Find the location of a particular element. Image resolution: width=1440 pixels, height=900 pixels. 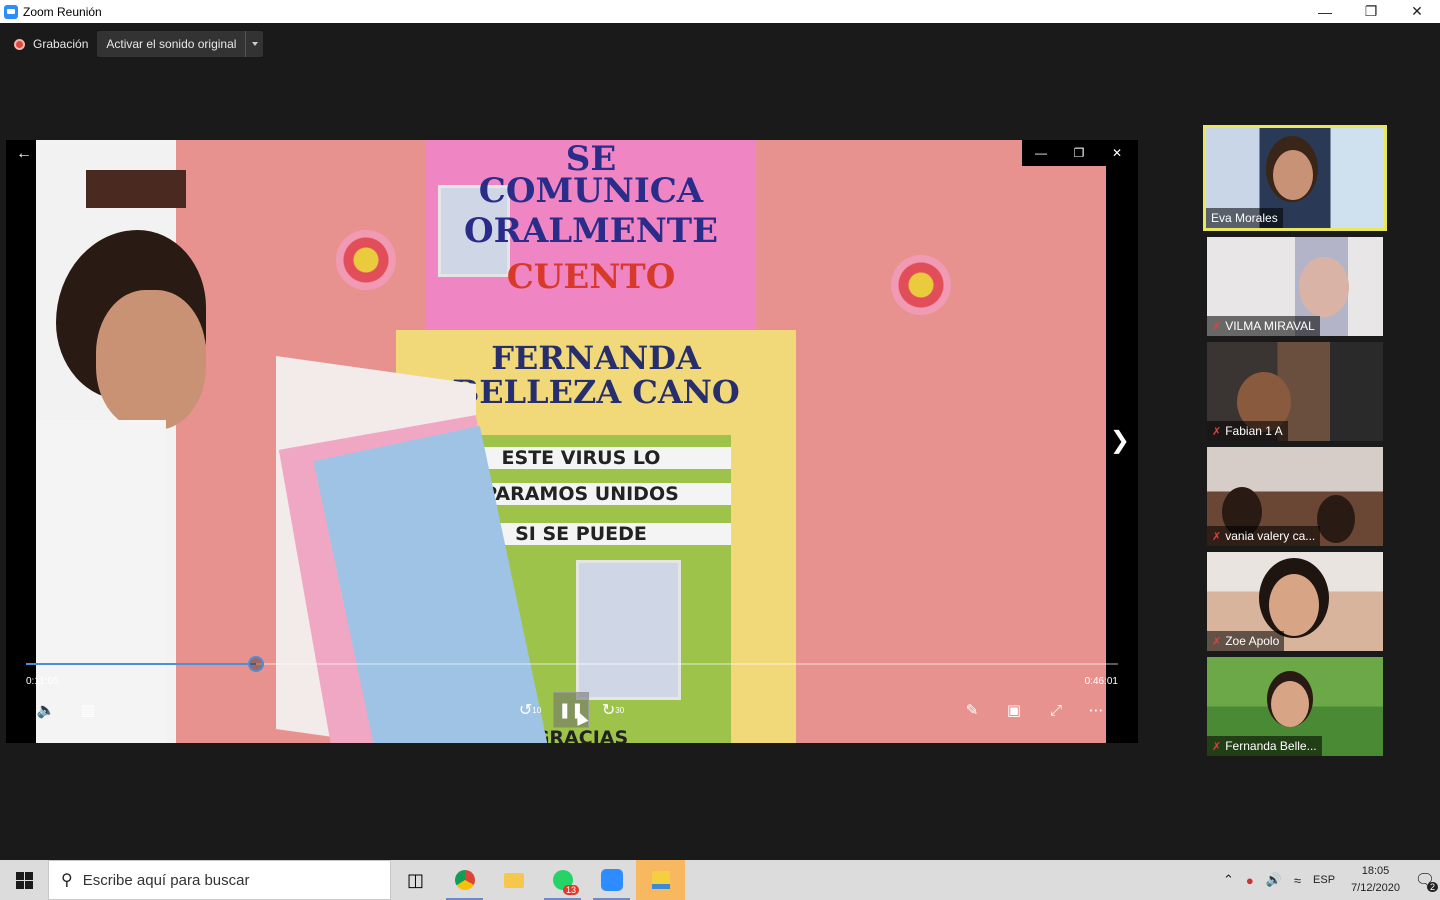

participant-tile: ✗ Fabian 1 A is located at coordinates (1295, 391).